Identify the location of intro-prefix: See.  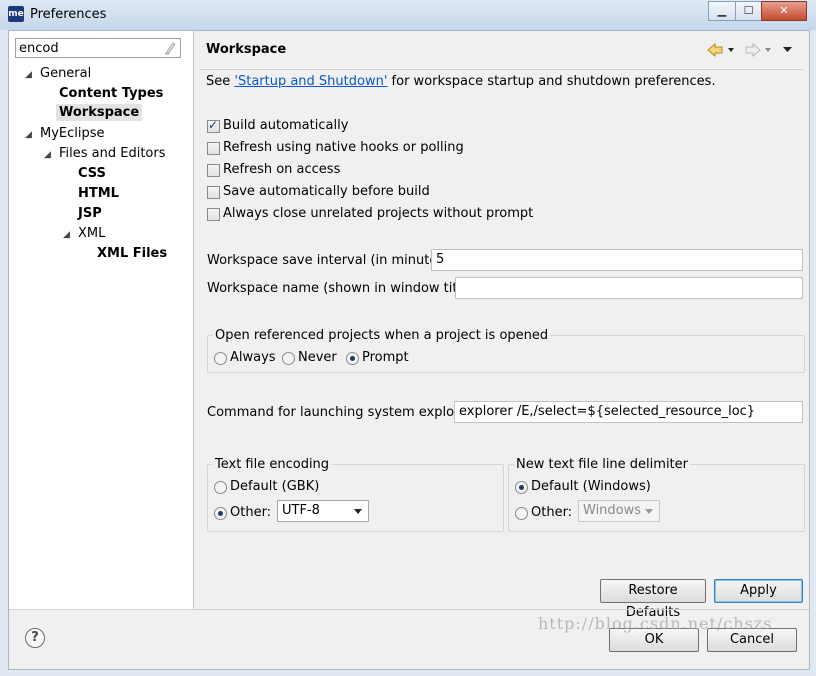
(220, 81).